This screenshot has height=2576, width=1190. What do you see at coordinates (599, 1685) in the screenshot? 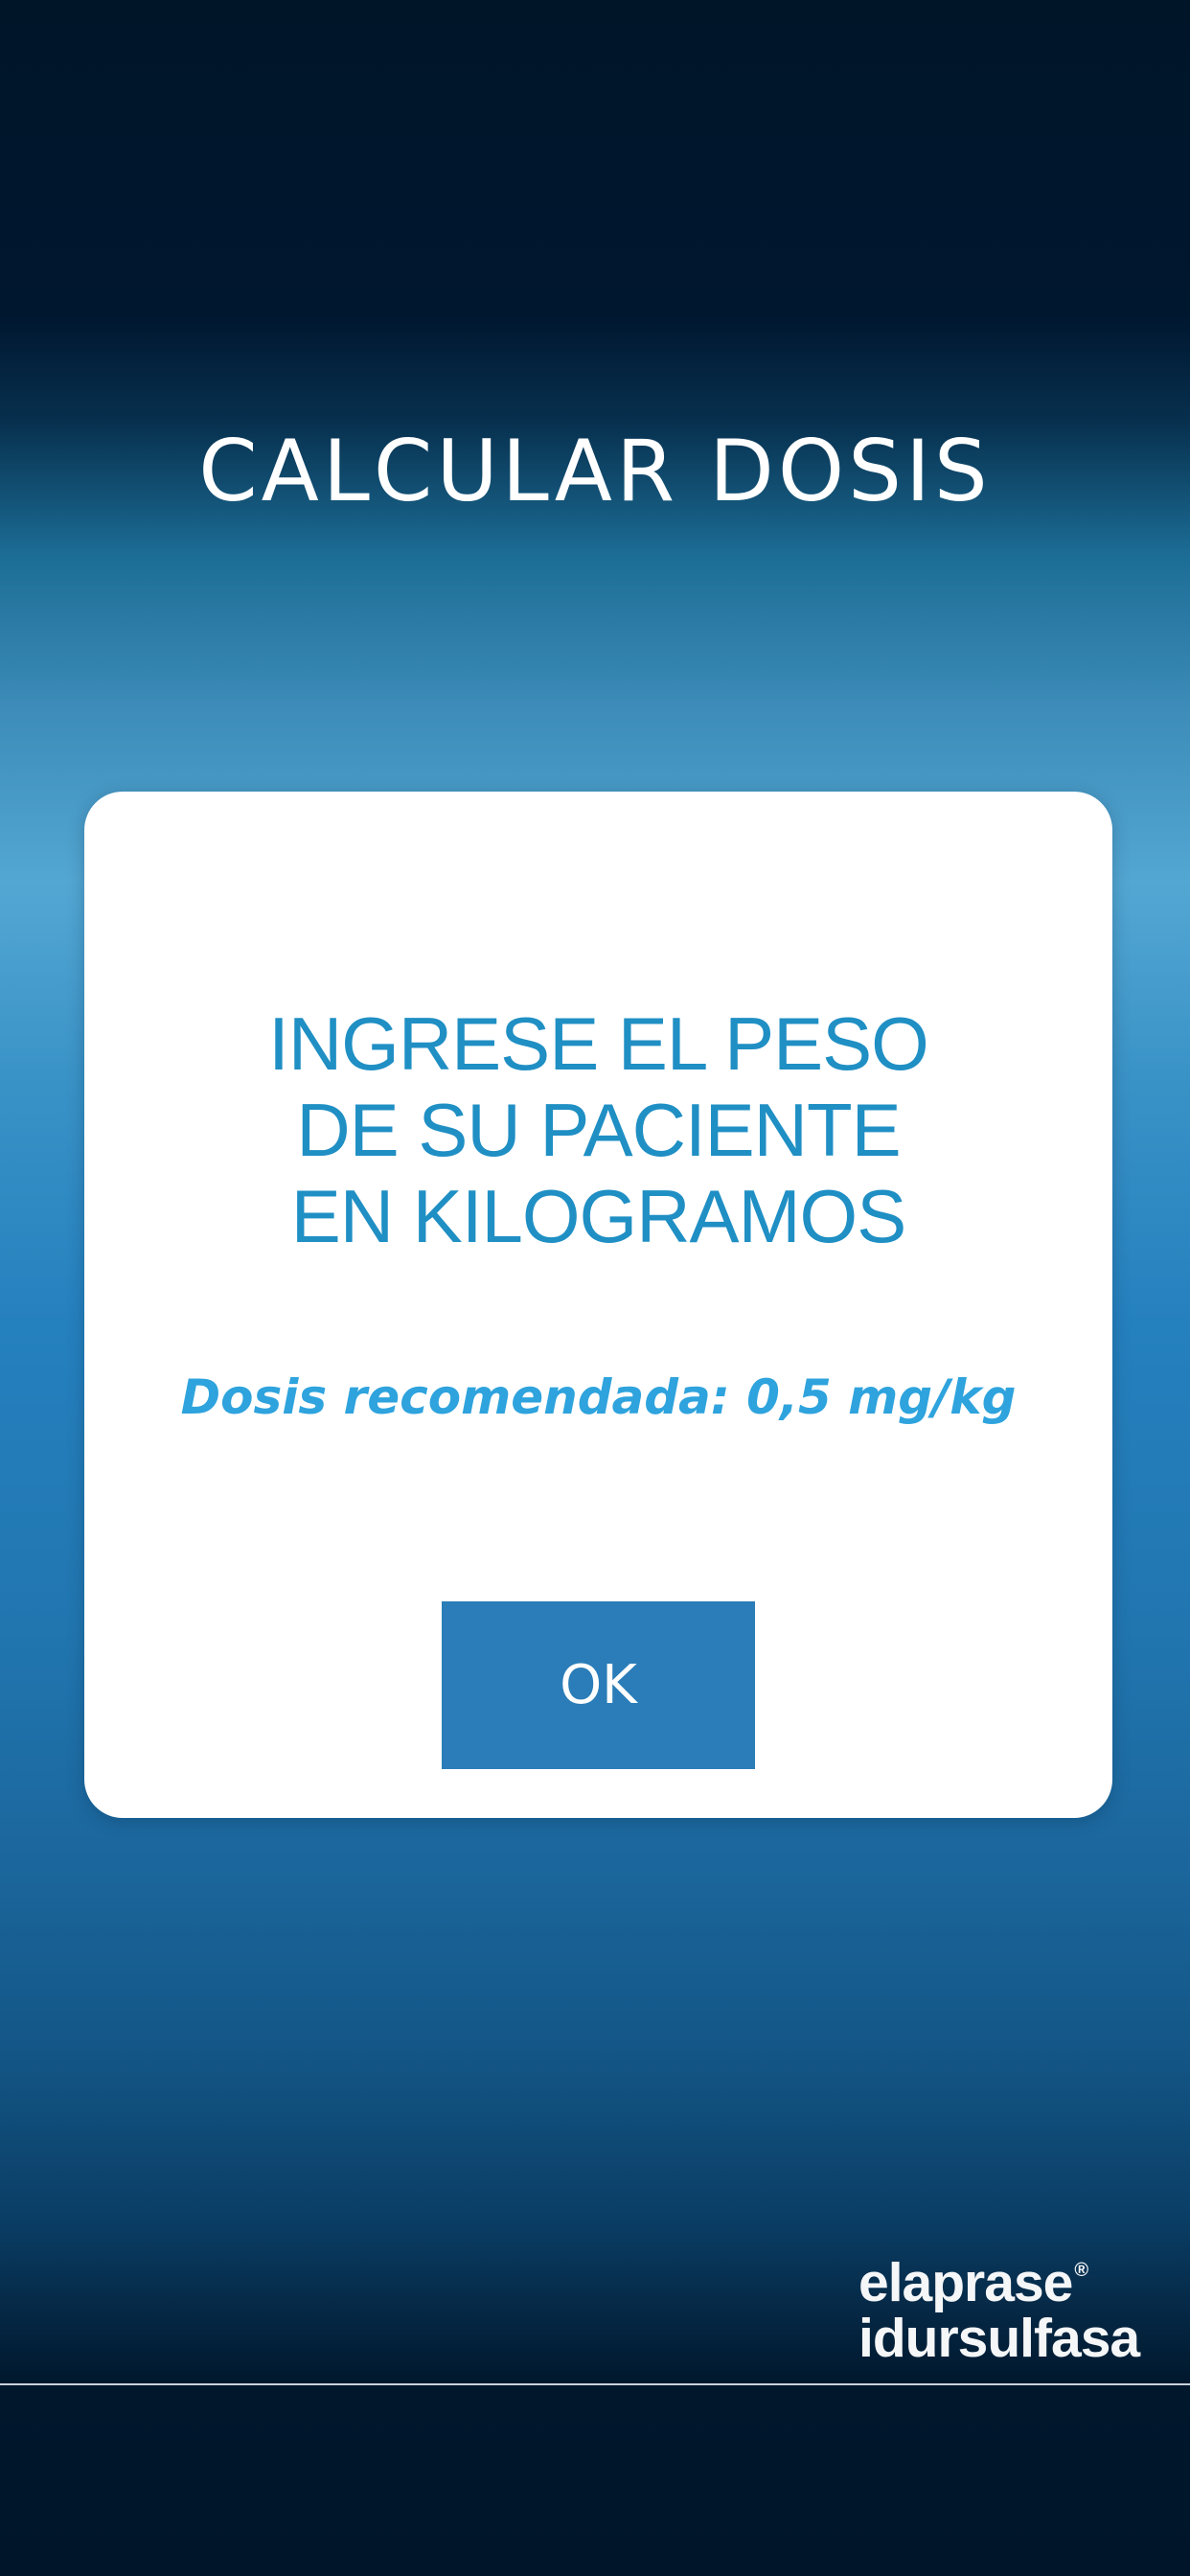
I see `ok-button: OK` at bounding box center [599, 1685].